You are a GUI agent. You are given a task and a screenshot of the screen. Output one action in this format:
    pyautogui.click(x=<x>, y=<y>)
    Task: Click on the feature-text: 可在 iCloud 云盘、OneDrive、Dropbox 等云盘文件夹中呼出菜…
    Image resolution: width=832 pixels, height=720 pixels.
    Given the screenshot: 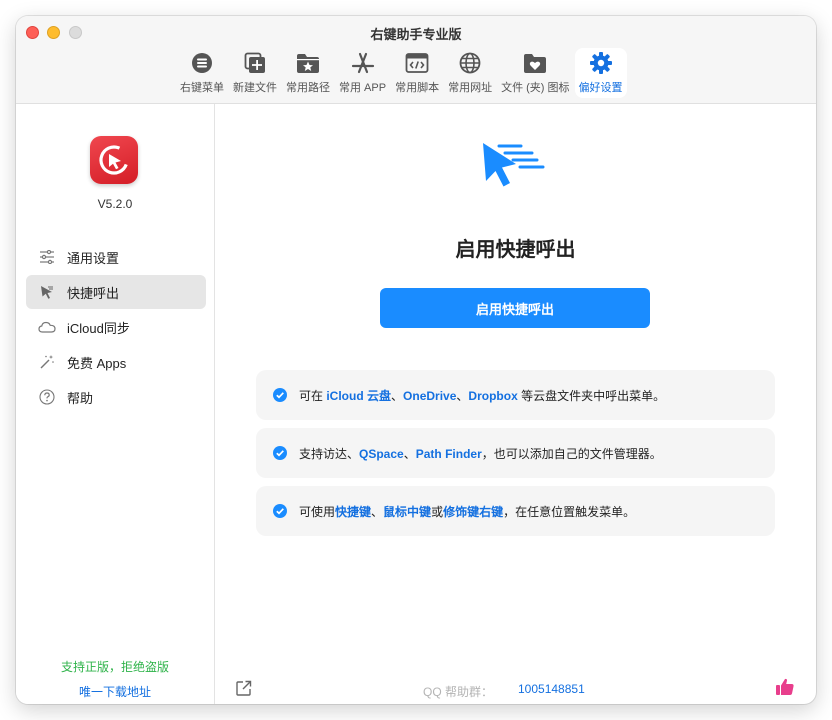 What is the action you would take?
    pyautogui.click(x=482, y=395)
    